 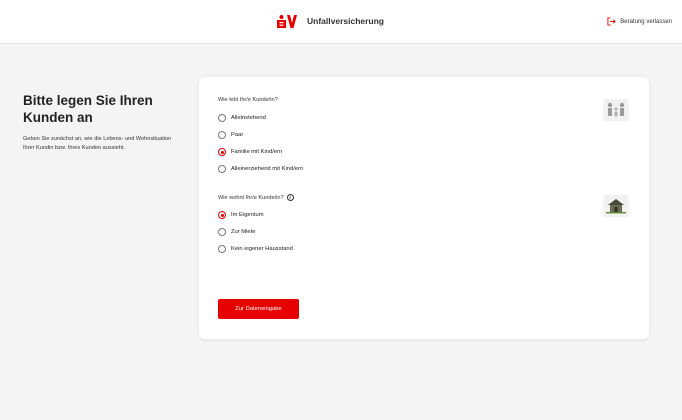 I want to click on exit-consultation-label: Beratung verlassen, so click(x=646, y=21).